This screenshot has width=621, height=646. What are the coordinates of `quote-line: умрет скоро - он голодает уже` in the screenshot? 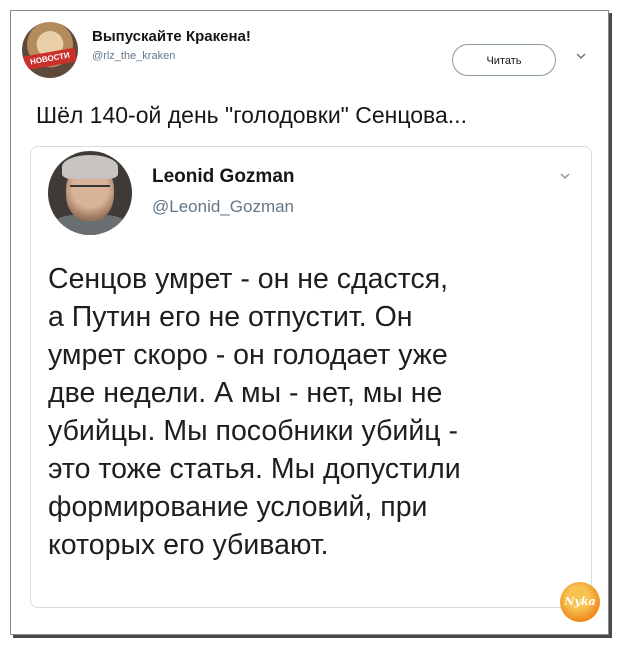 It's located at (248, 355).